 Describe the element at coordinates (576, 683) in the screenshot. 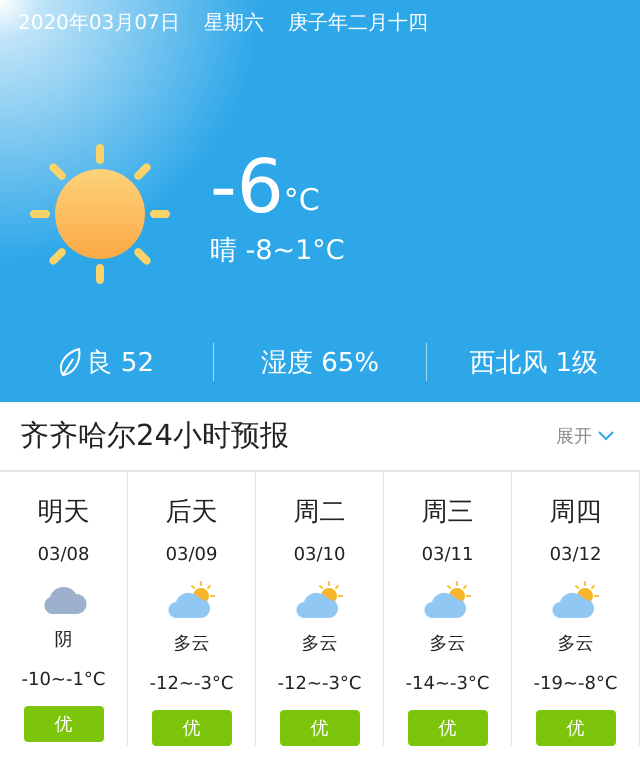

I see `temperature-range: -19~-8°C` at that location.